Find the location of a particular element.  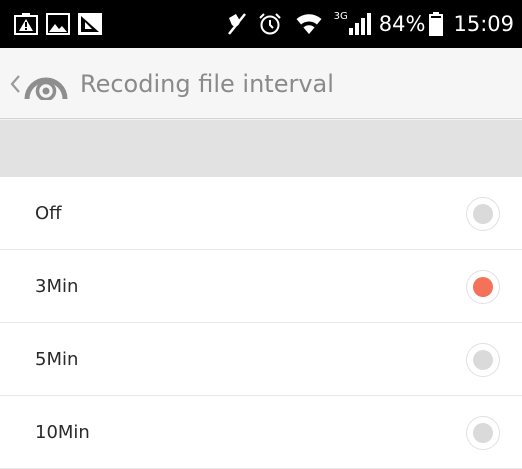

status-bar: 3G 84% 15:09 is located at coordinates (261, 24).